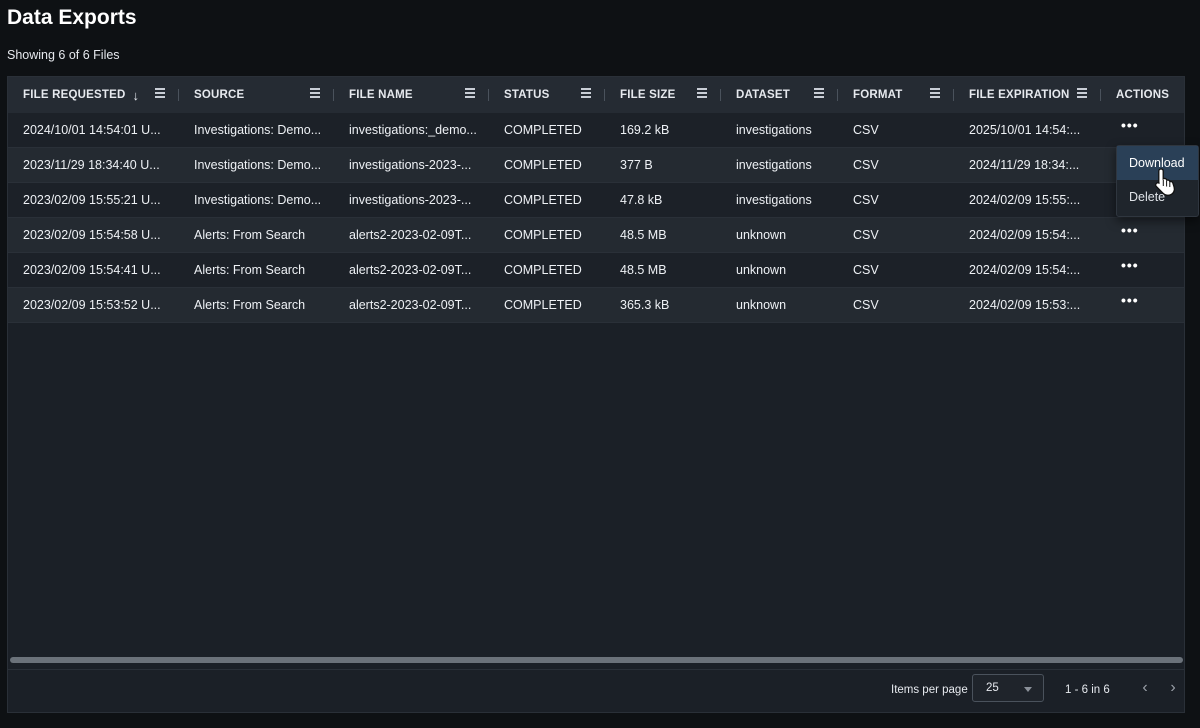  Describe the element at coordinates (1145, 688) in the screenshot. I see `previous-page-icon: ‹` at that location.